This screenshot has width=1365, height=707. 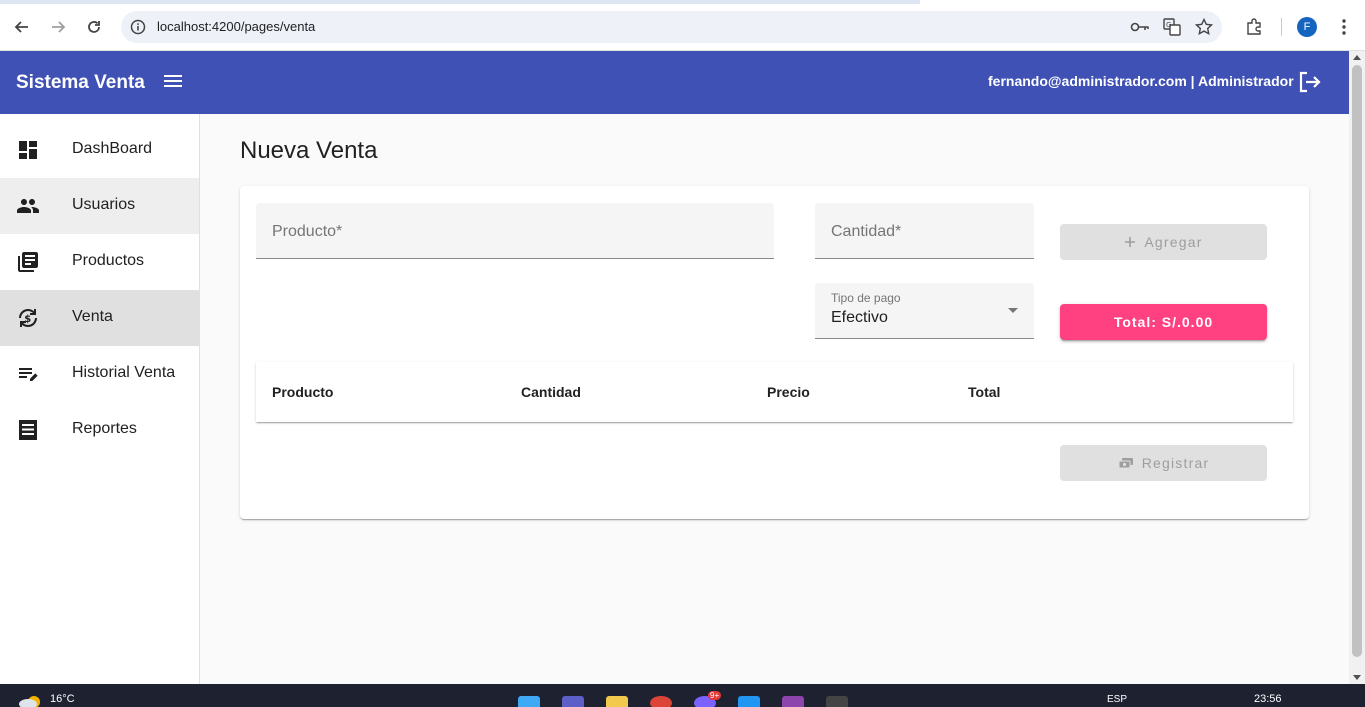 I want to click on browser-menu-button, so click(x=1344, y=27).